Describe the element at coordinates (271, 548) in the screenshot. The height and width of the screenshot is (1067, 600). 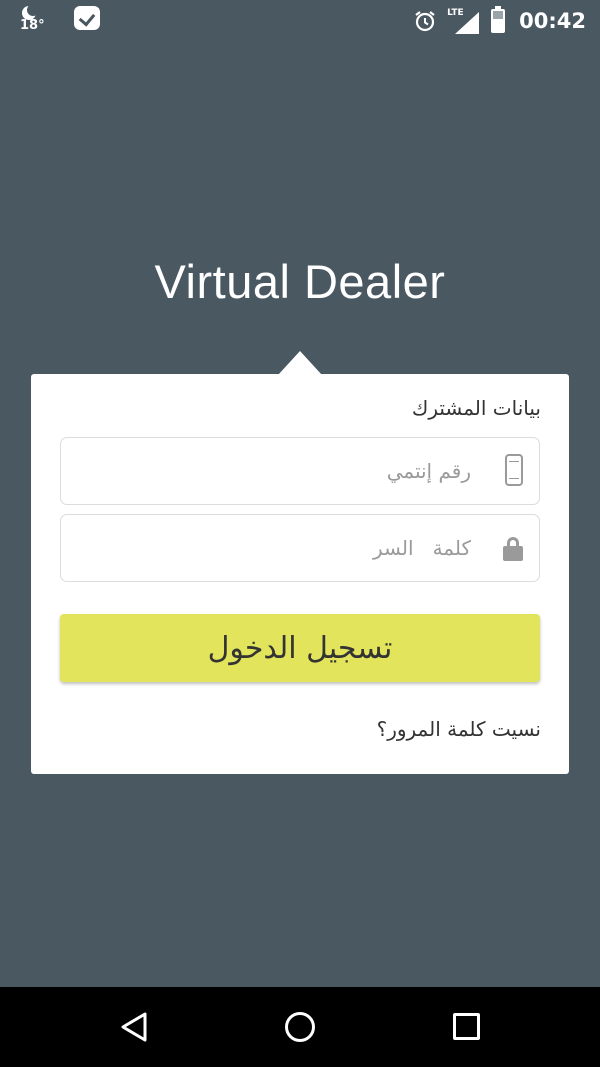
I see `password-input` at that location.